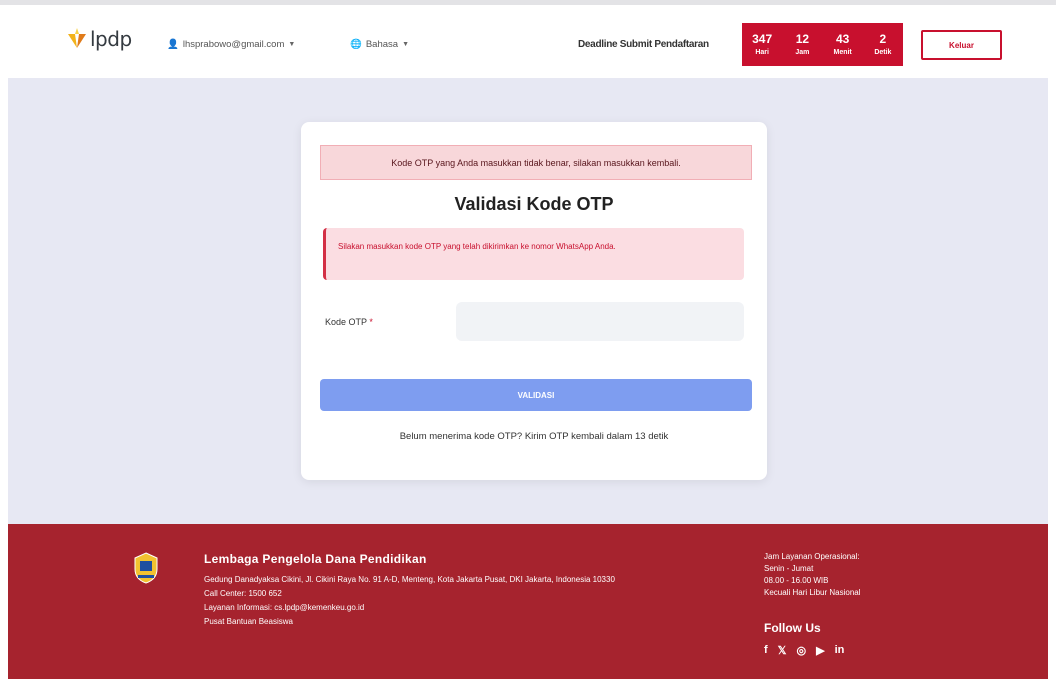 The height and width of the screenshot is (679, 1056). Describe the element at coordinates (146, 568) in the screenshot. I see `kemenkeu-emblem-icon` at that location.